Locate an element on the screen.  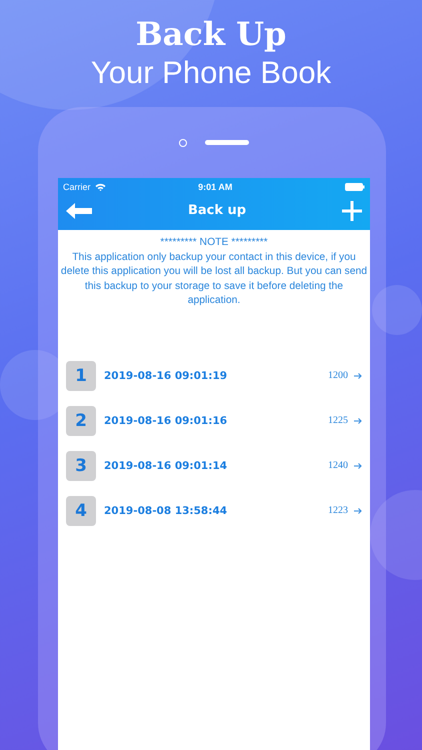
contact-count: 1200 is located at coordinates (338, 375).